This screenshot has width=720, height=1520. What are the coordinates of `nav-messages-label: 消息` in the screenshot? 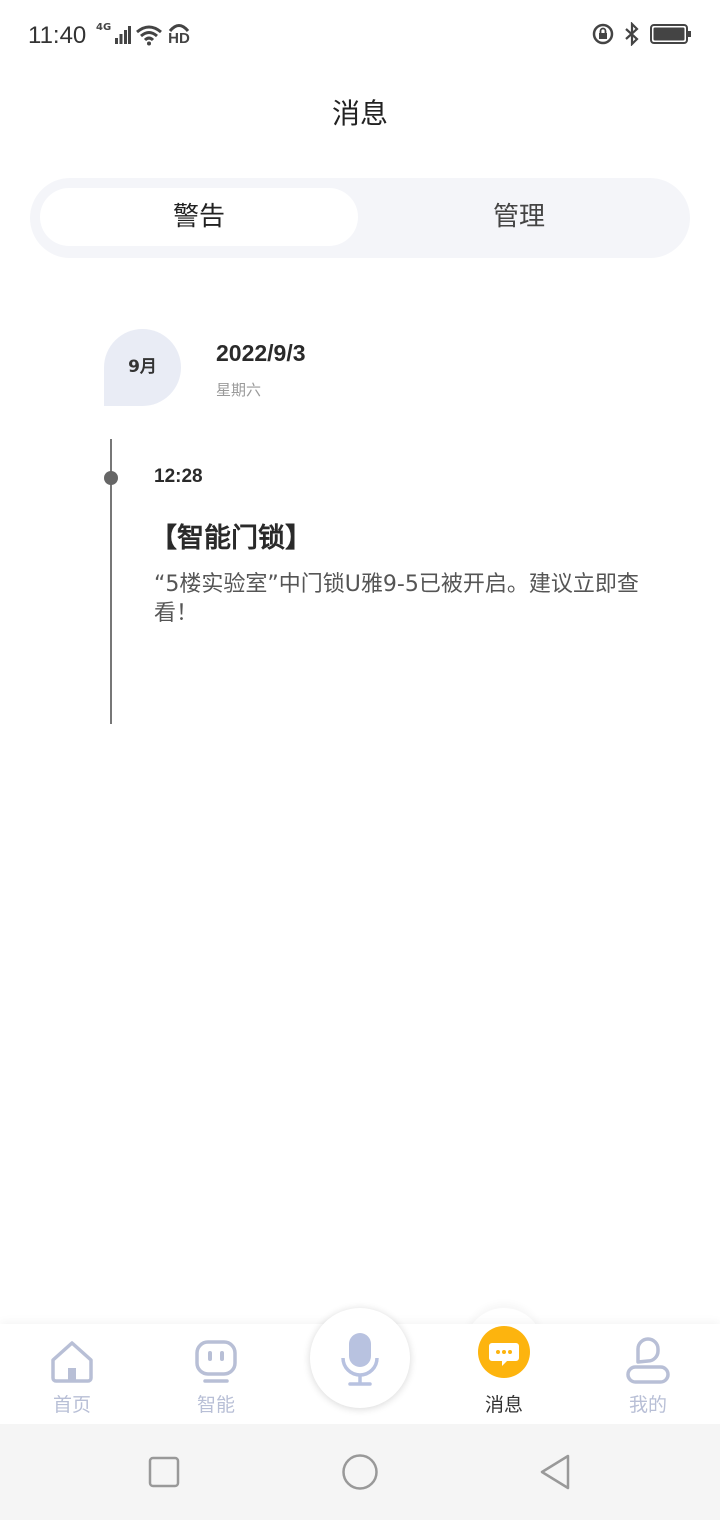 It's located at (503, 1405).